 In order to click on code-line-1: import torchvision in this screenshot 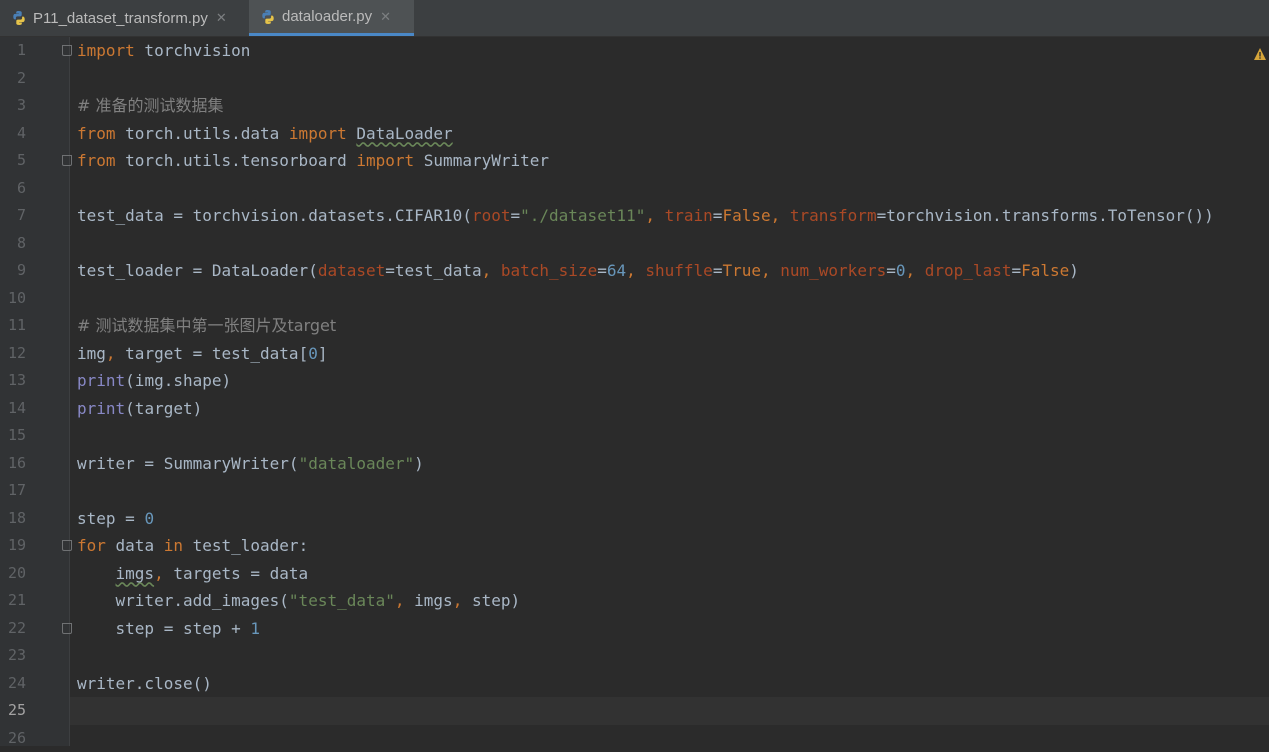, I will do `click(163, 51)`.